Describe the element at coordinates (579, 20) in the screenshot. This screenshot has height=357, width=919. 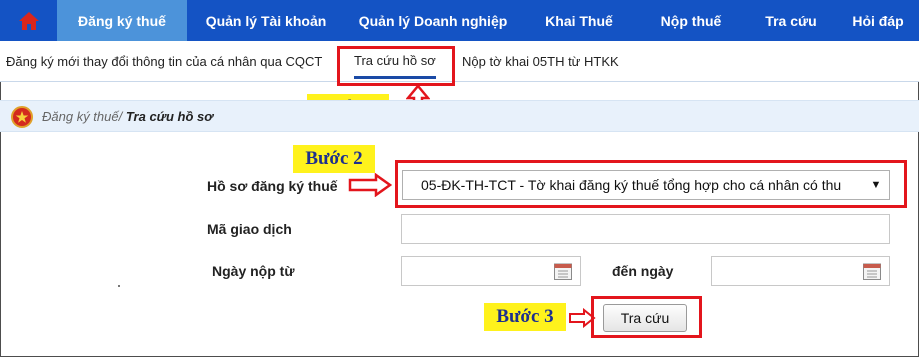
I see `nav-khai-thue: Khai Thuế` at that location.